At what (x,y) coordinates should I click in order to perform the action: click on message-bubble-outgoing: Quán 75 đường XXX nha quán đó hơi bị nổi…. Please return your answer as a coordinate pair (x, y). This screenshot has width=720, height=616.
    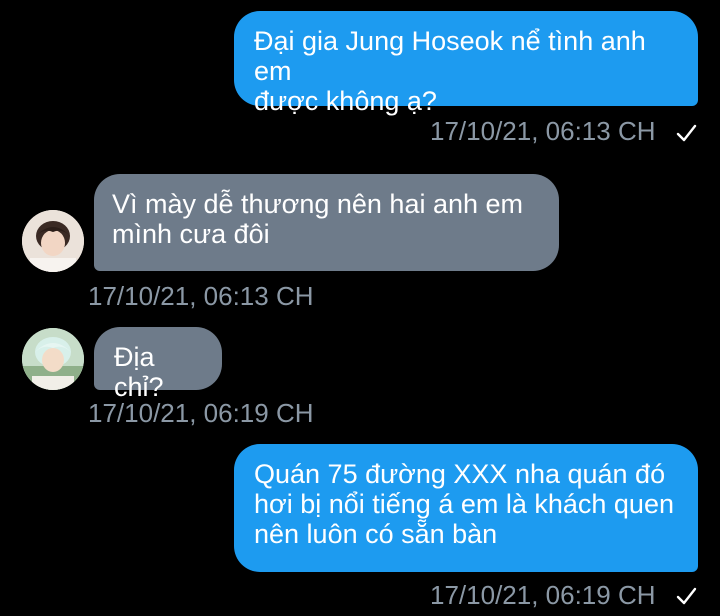
    Looking at the image, I should click on (466, 508).